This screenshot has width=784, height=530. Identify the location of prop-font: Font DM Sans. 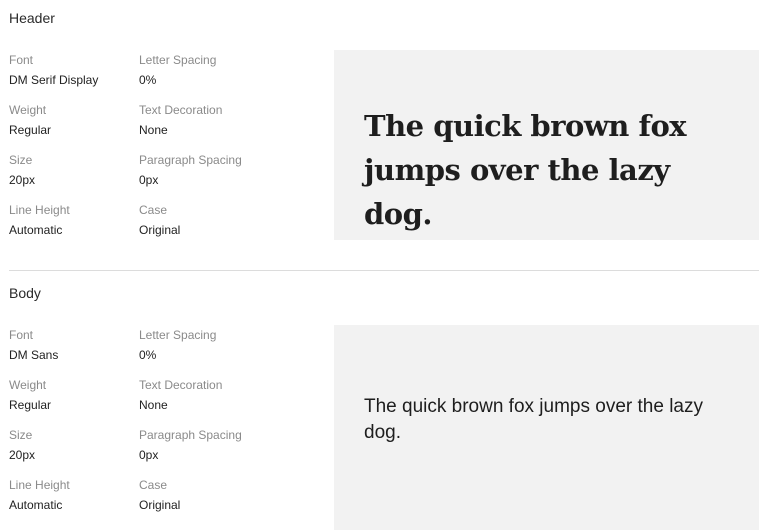
(33, 345).